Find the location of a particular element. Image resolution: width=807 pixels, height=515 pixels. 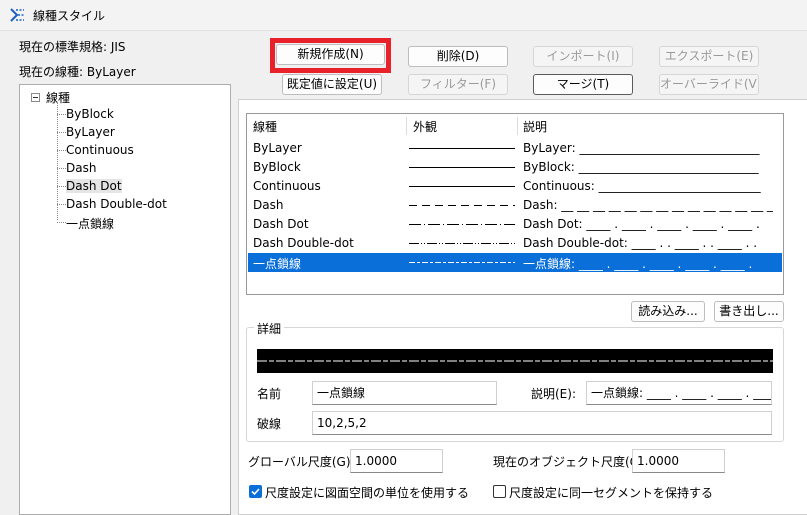

tree-item-dash-double-dot: Dash Double-dot is located at coordinates (116, 204).